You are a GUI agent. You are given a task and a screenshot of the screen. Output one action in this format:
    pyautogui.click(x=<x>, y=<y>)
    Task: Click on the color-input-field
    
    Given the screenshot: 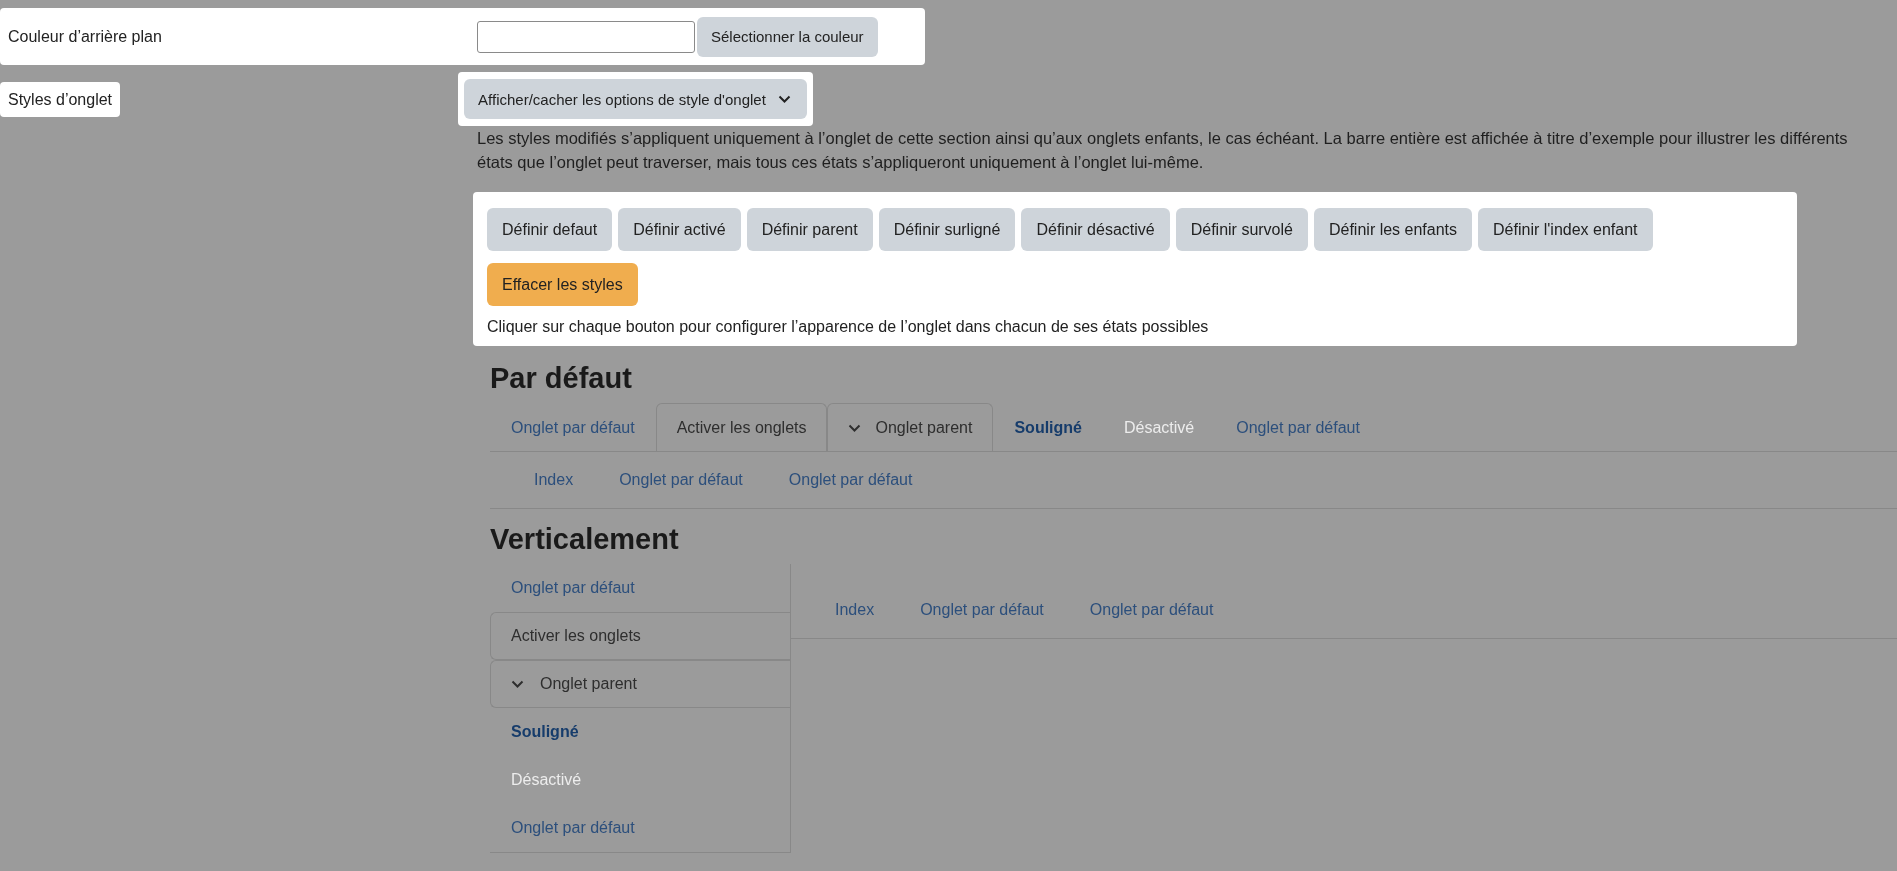 What is the action you would take?
    pyautogui.click(x=586, y=36)
    